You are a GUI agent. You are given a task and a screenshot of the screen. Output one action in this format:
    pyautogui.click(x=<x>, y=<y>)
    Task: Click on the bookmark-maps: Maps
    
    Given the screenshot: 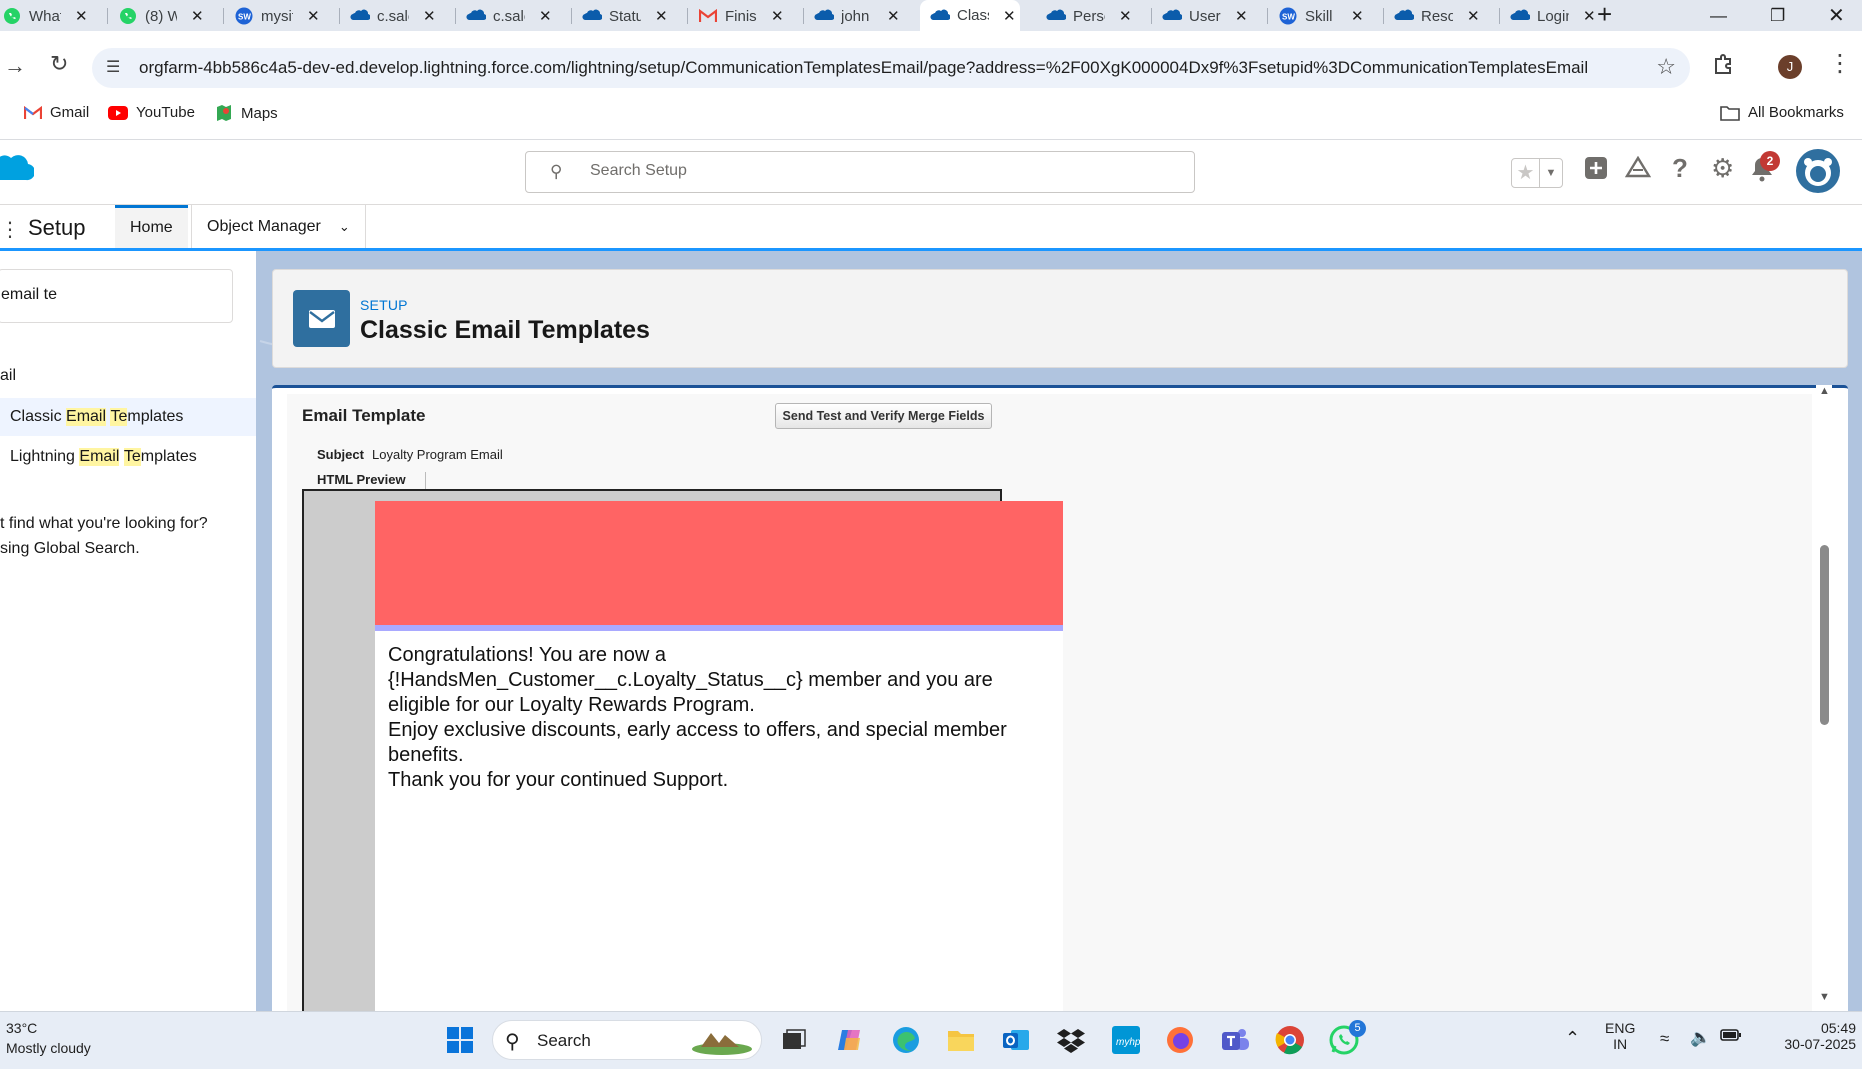 What is the action you would take?
    pyautogui.click(x=246, y=113)
    